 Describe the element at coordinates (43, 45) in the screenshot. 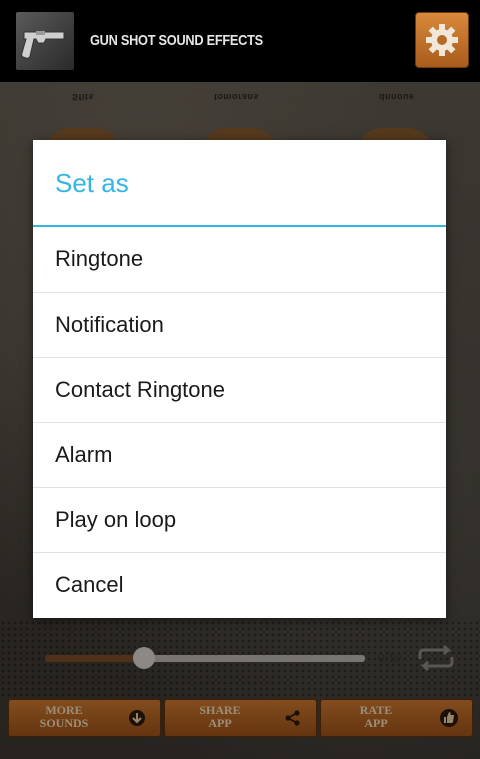

I see `revolver-icon` at that location.